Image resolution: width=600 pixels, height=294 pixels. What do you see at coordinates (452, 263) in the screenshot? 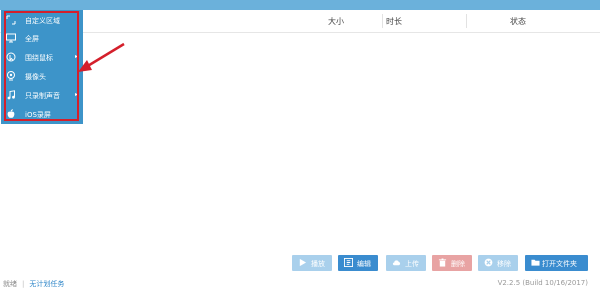
I see `delete-button: 删除` at bounding box center [452, 263].